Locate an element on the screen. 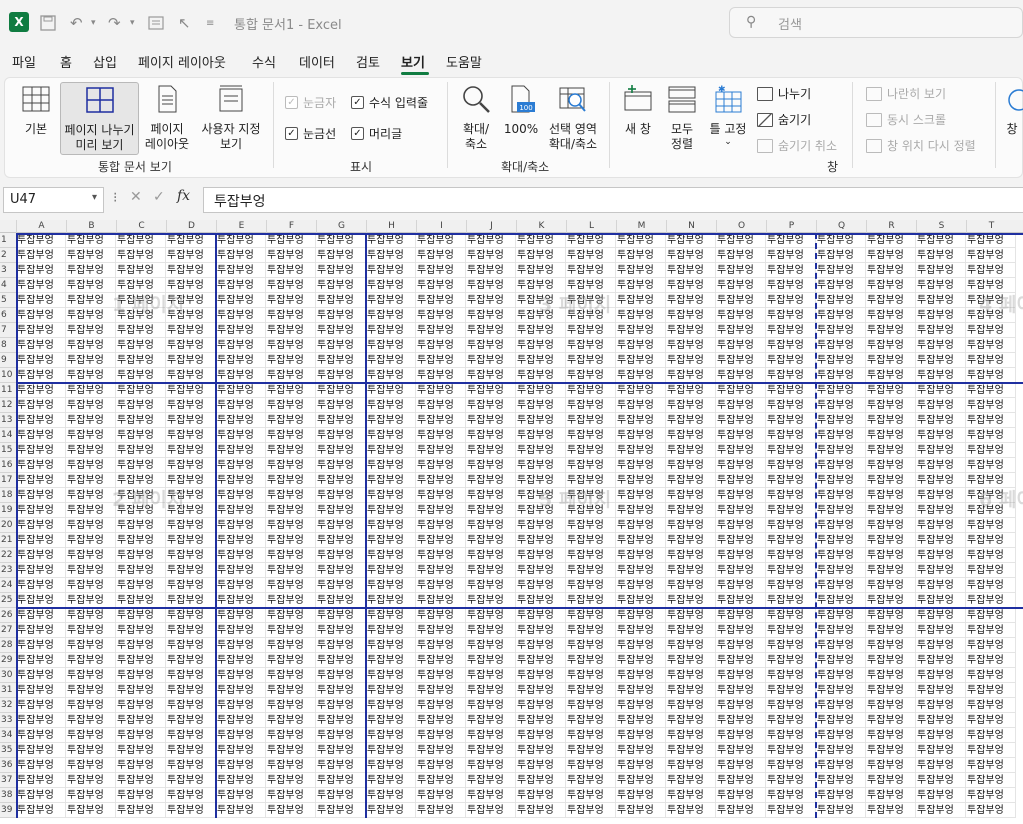 The width and height of the screenshot is (1023, 824). view-side-by-side-button: 나란히 보기 is located at coordinates (906, 93).